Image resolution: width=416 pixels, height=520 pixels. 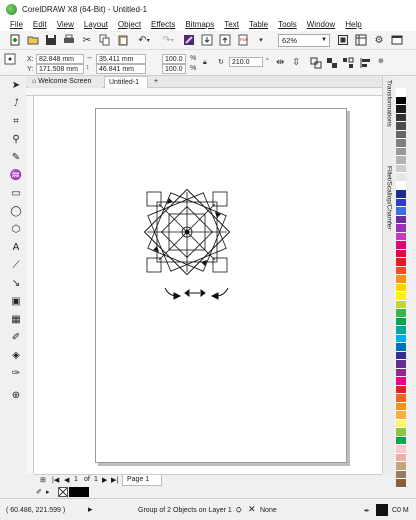 I want to click on zoom-level-dropdown: 62% ▼, so click(x=304, y=40).